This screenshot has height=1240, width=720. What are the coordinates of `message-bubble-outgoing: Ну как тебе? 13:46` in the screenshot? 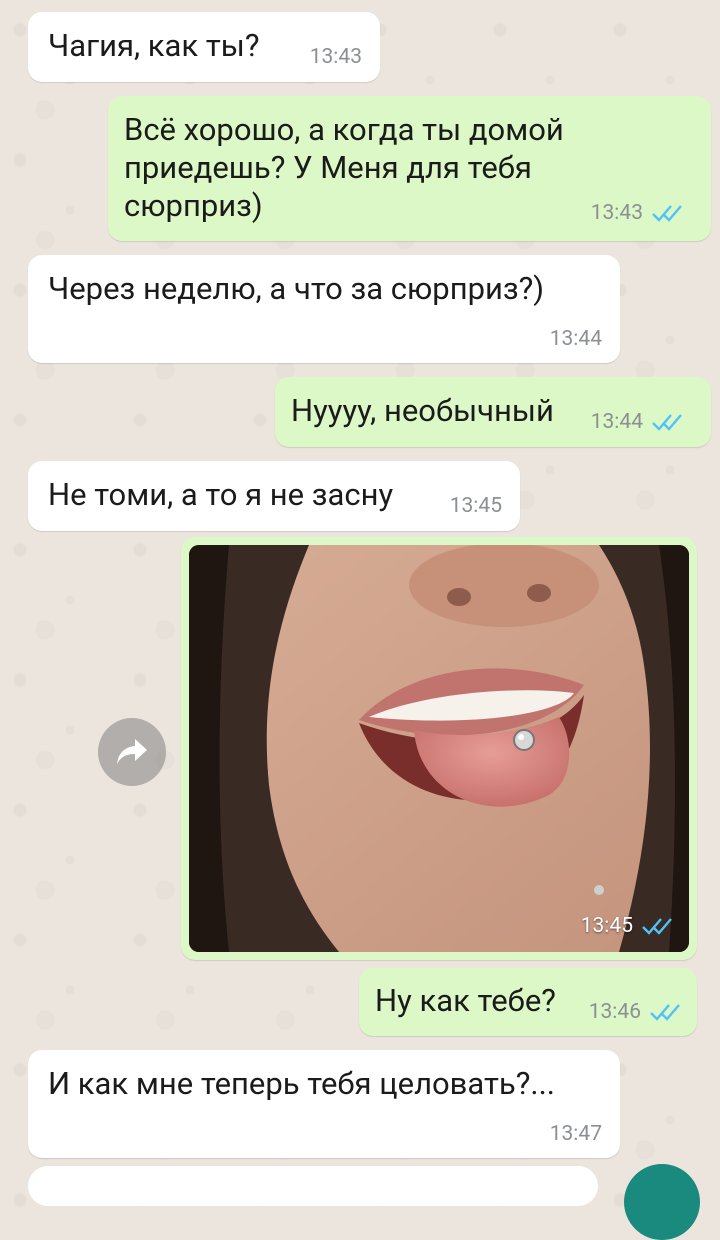 It's located at (528, 1002).